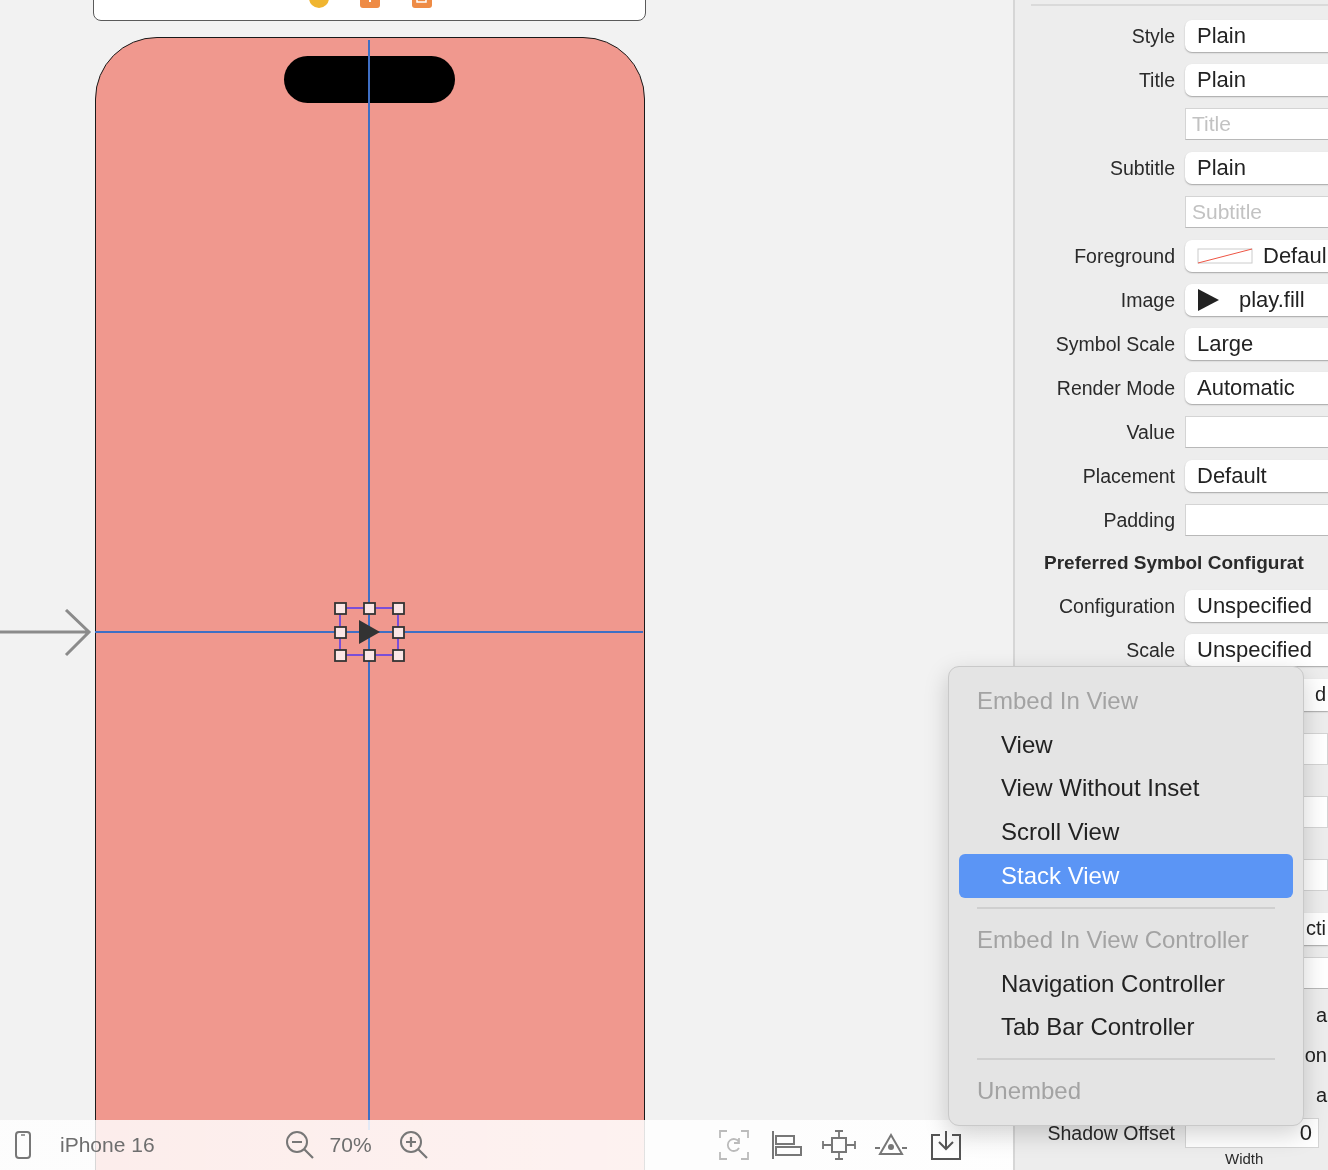  I want to click on field-label: Image, so click(1147, 300).